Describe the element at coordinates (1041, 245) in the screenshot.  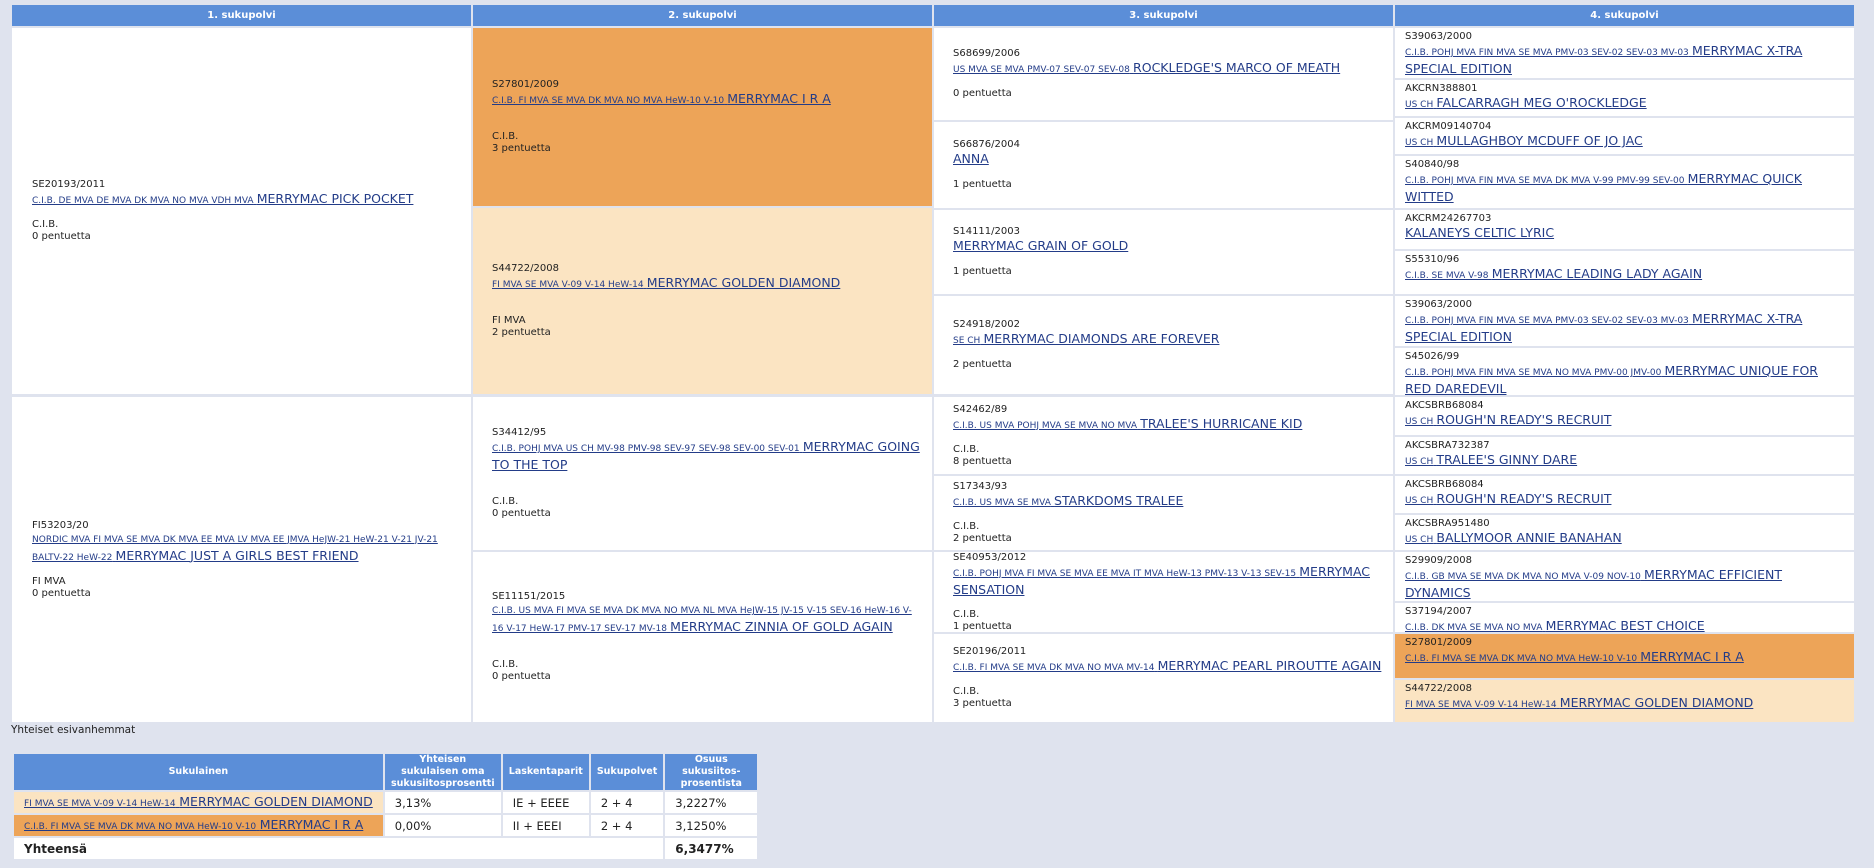
I see `dog-name: MERRYMAC GRAIN OF GOLD` at that location.